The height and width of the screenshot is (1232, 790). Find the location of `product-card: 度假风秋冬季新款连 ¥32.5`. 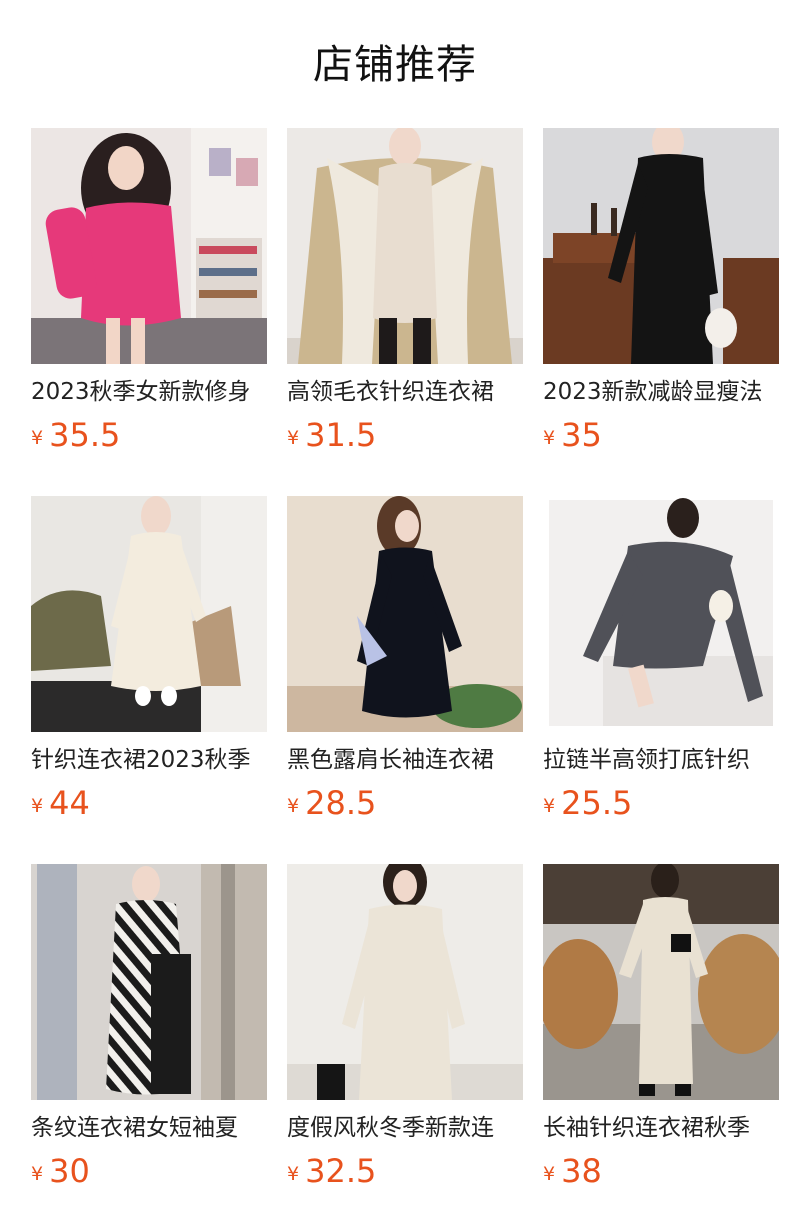

product-card: 度假风秋冬季新款连 ¥32.5 is located at coordinates (405, 1036).